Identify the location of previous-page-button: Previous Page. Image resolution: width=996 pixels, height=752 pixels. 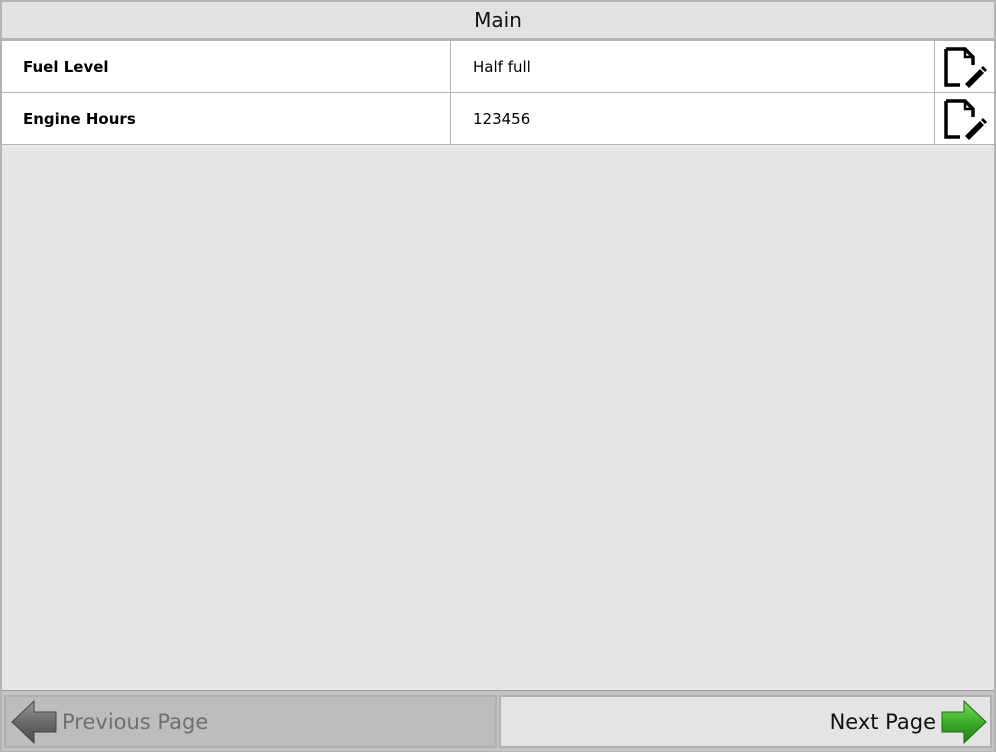
(250, 721).